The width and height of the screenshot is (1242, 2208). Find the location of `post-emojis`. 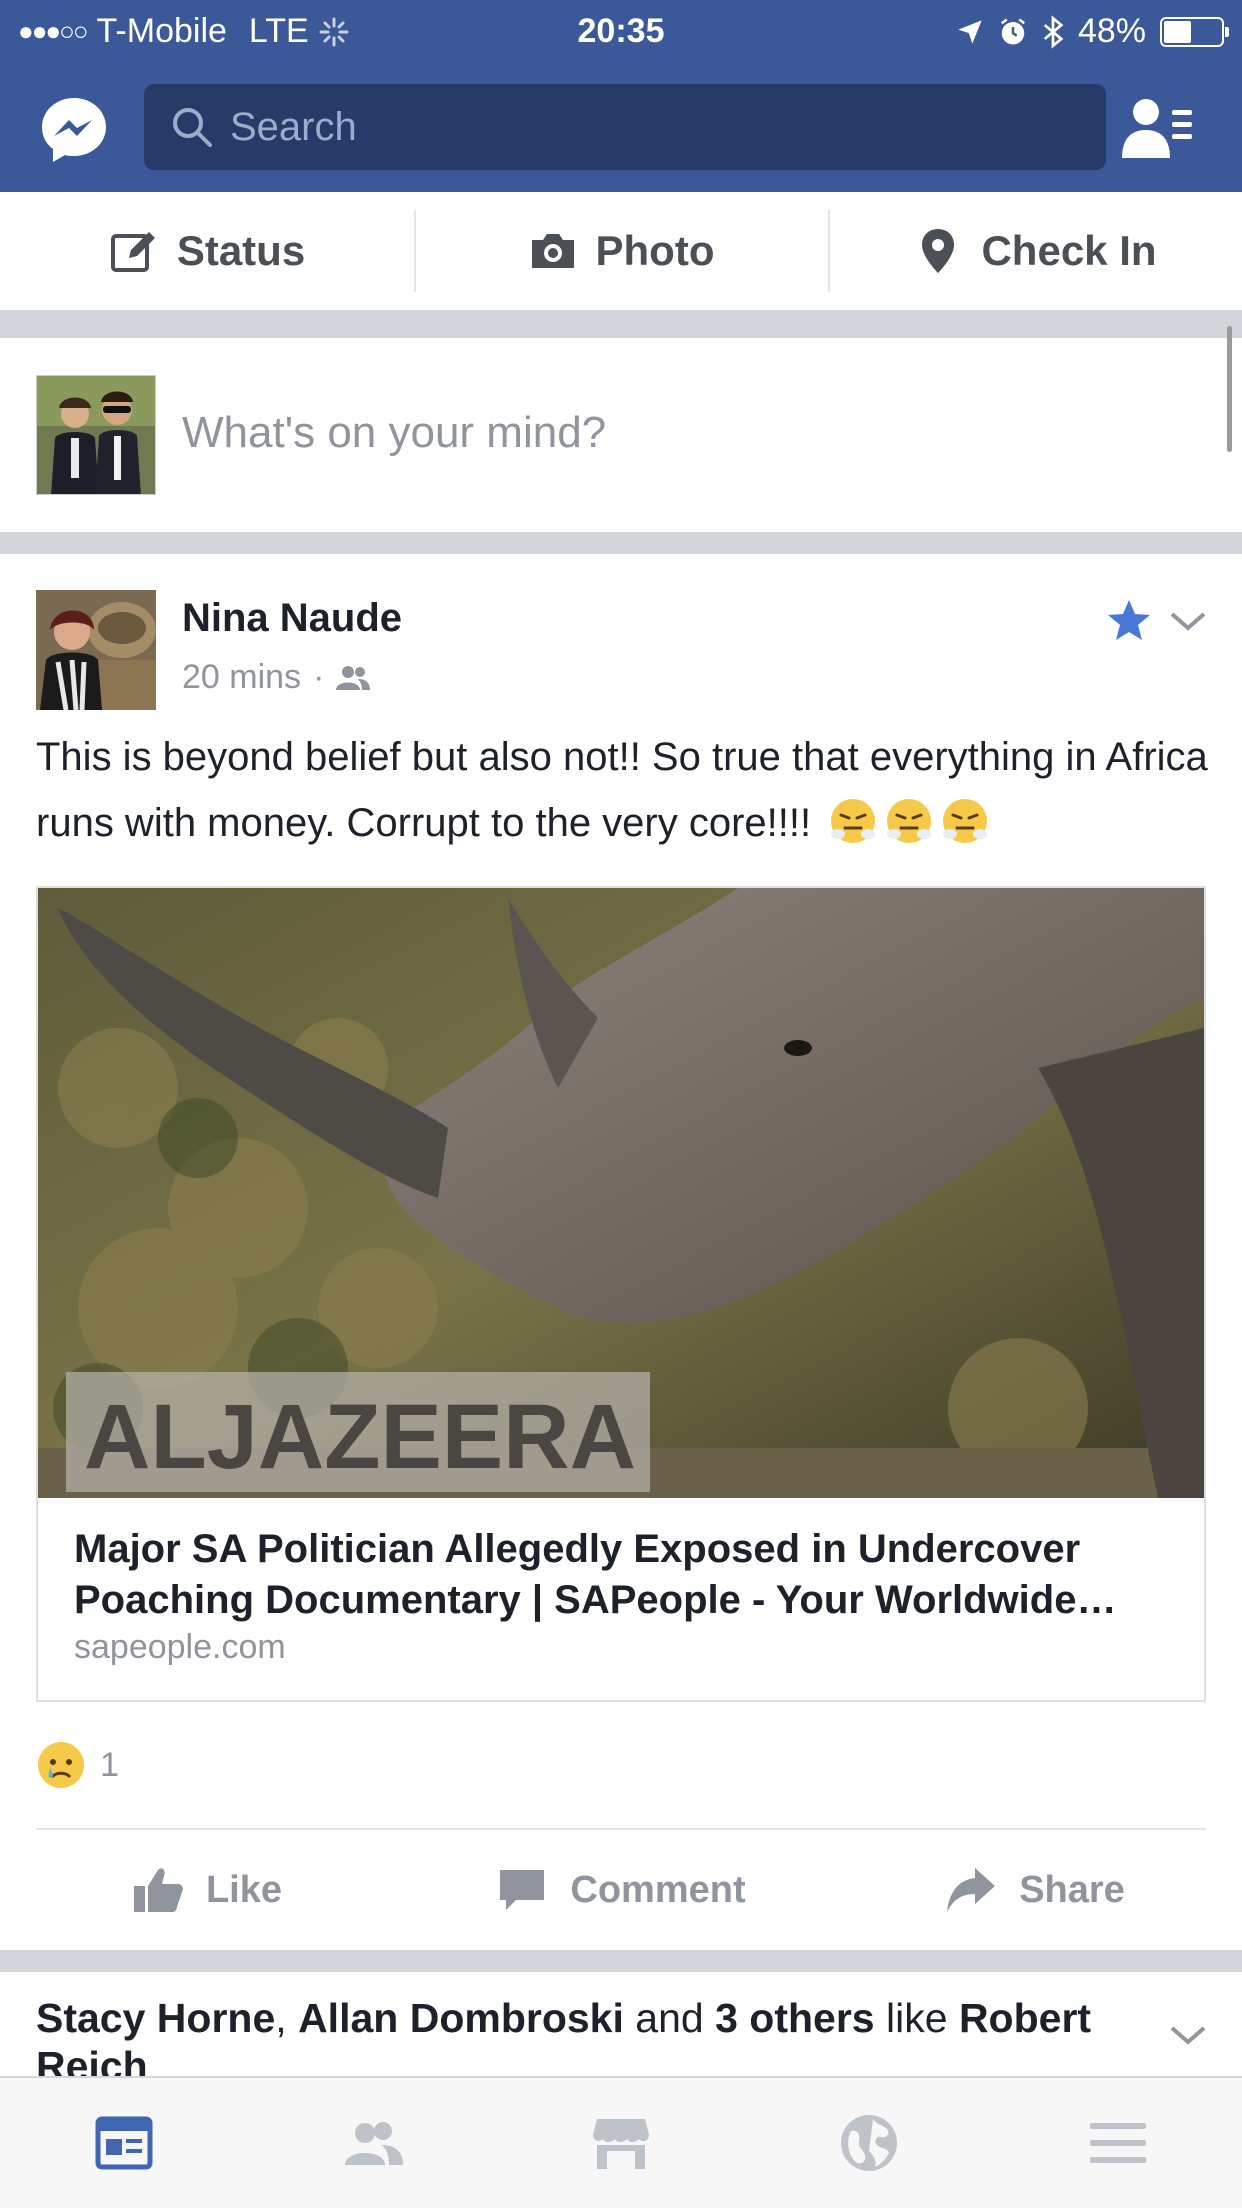

post-emojis is located at coordinates (906, 822).